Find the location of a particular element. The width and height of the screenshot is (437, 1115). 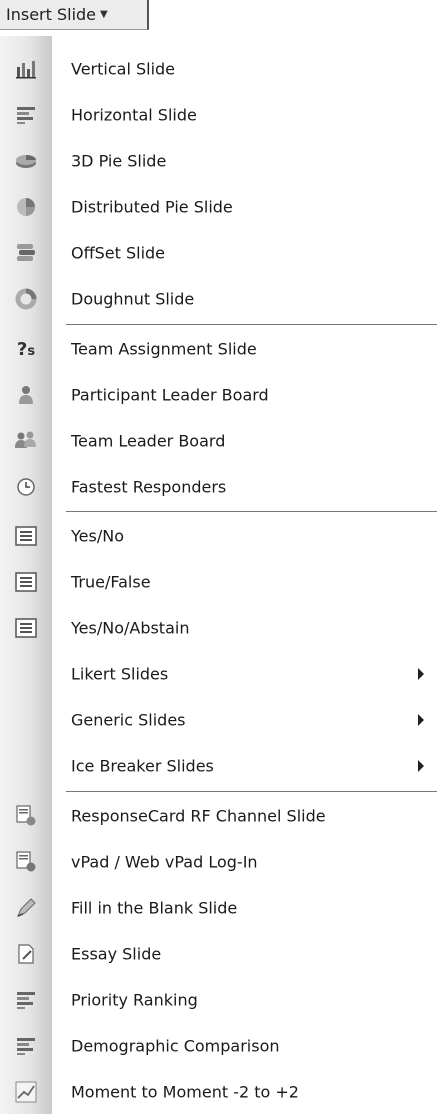

insert-slide-button: Insert Slide ▼ is located at coordinates (74, 15).